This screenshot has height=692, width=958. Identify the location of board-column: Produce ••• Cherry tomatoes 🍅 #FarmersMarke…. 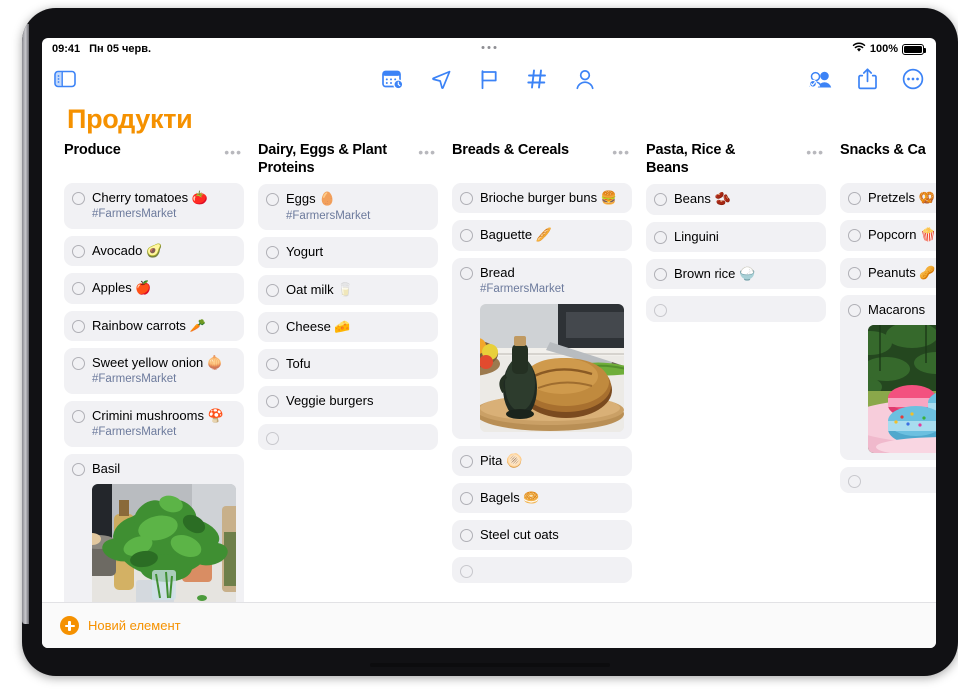
(154, 372).